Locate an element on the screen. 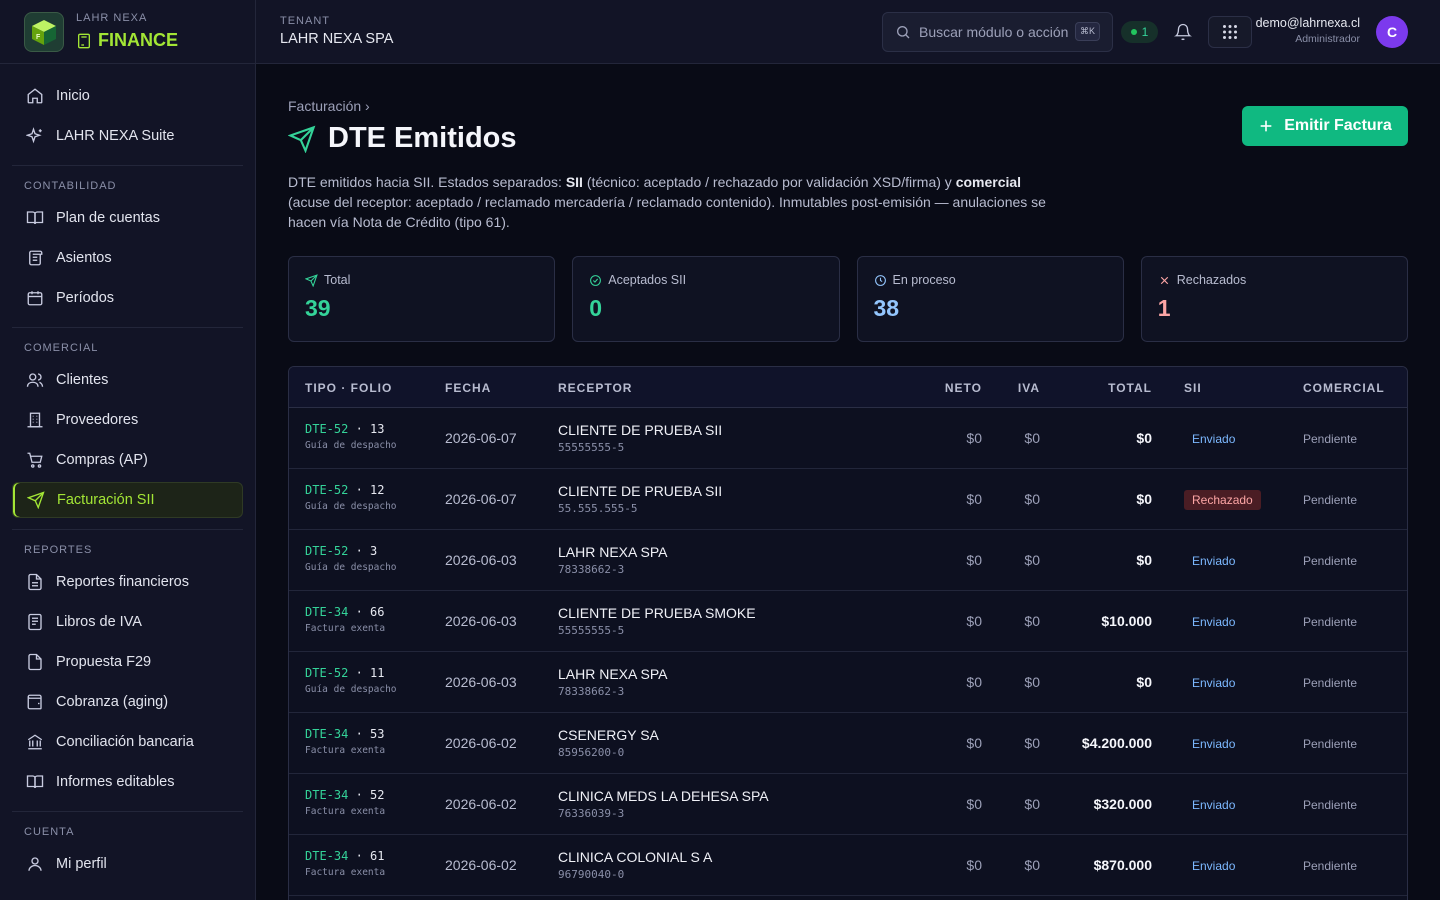  user-icon is located at coordinates (35, 864).